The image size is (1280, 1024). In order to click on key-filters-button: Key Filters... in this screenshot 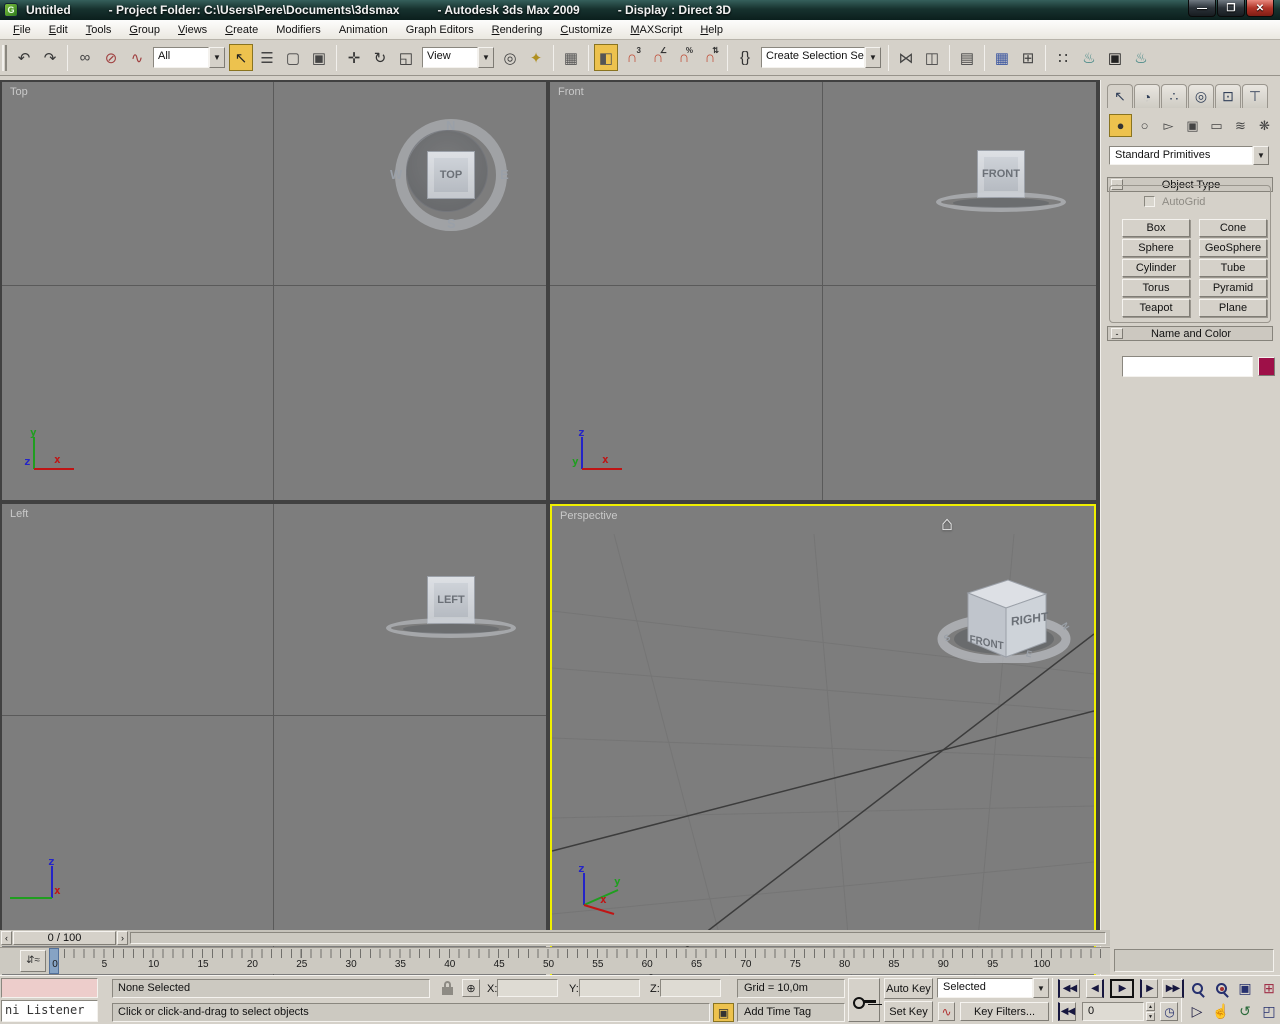, I will do `click(1004, 1011)`.